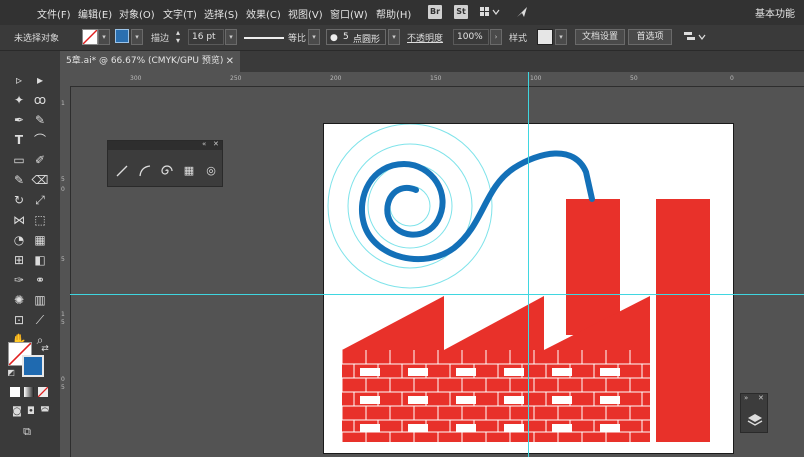 The width and height of the screenshot is (804, 457). Describe the element at coordinates (40, 320) in the screenshot. I see `slice-tool-icon: ⟋` at that location.